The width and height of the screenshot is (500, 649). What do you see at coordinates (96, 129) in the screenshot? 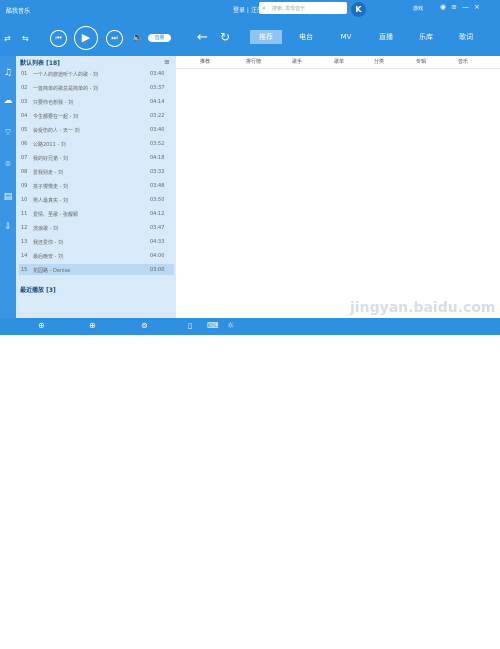
I see `list-item: 05 会受伤的人 - 天一 刘 03:40` at bounding box center [96, 129].